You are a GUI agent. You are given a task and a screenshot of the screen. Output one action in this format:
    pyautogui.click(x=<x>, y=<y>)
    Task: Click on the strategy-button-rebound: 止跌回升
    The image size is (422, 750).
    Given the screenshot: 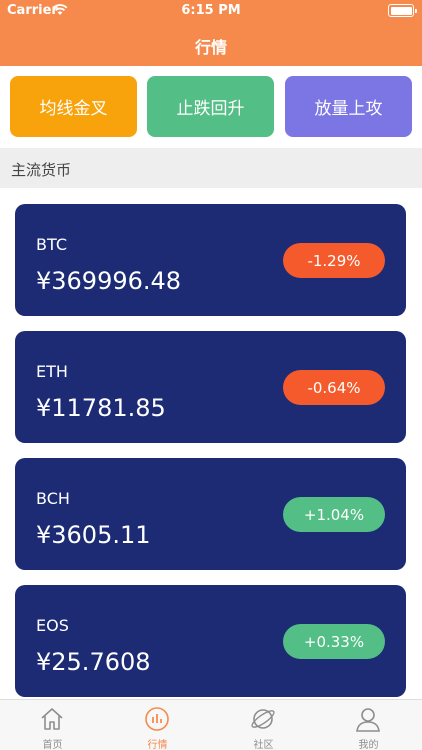 What is the action you would take?
    pyautogui.click(x=210, y=106)
    